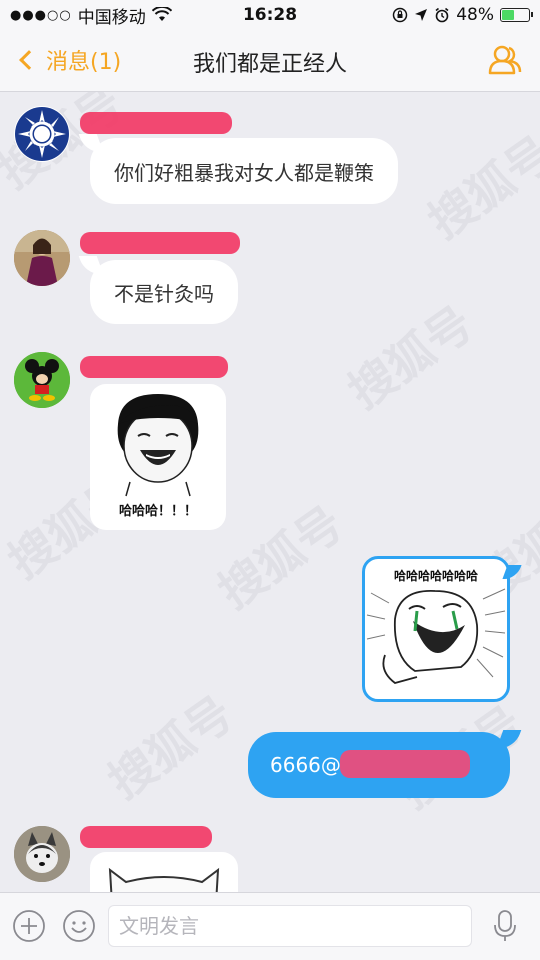 The width and height of the screenshot is (540, 960). What do you see at coordinates (400, 15) in the screenshot?
I see `orientation-lock-icon` at bounding box center [400, 15].